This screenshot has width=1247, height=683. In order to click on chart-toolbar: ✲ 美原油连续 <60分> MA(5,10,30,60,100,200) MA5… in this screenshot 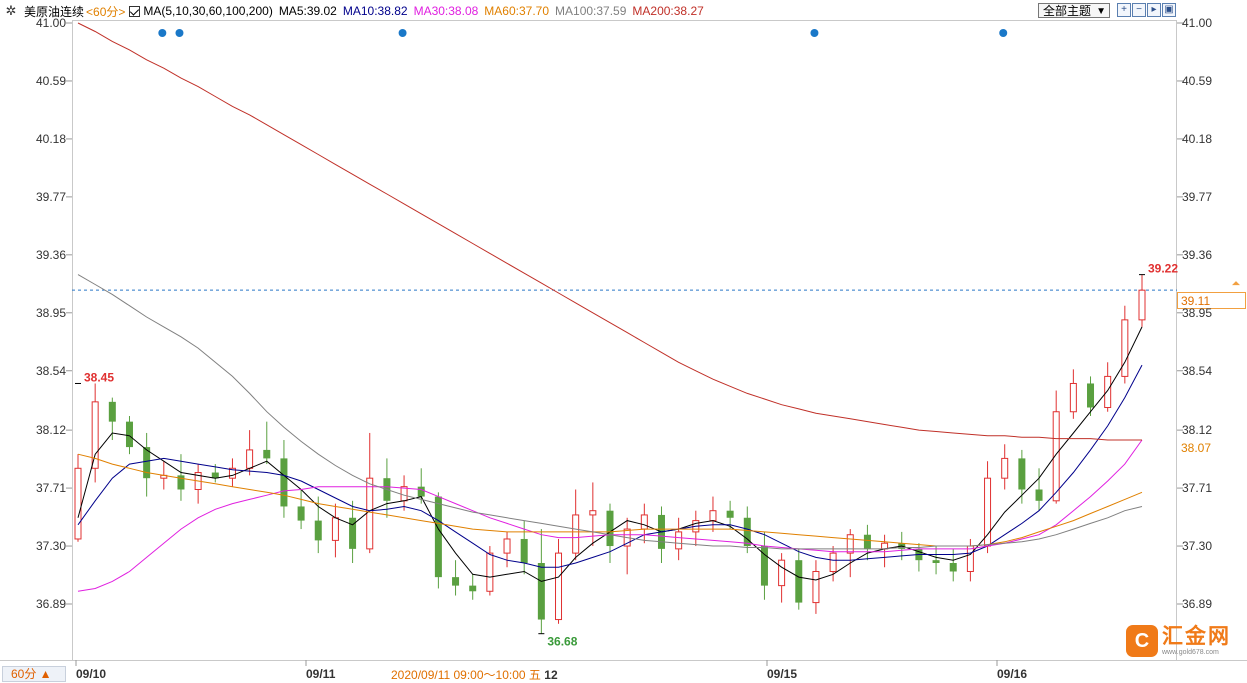, I will do `click(355, 11)`.